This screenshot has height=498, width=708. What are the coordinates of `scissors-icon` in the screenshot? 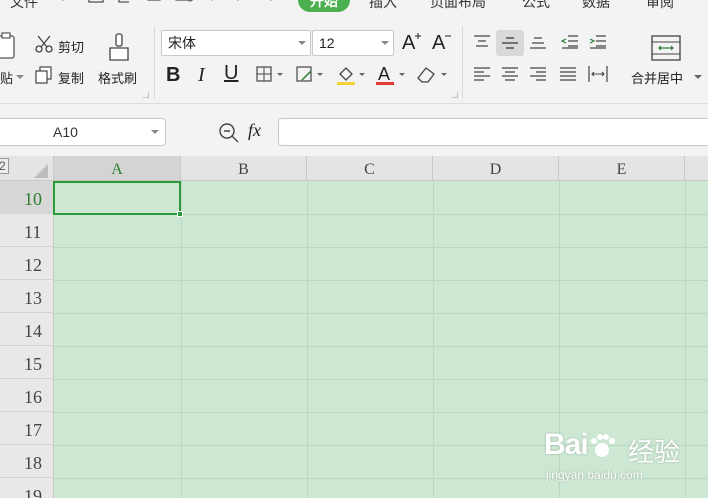 It's located at (44, 44).